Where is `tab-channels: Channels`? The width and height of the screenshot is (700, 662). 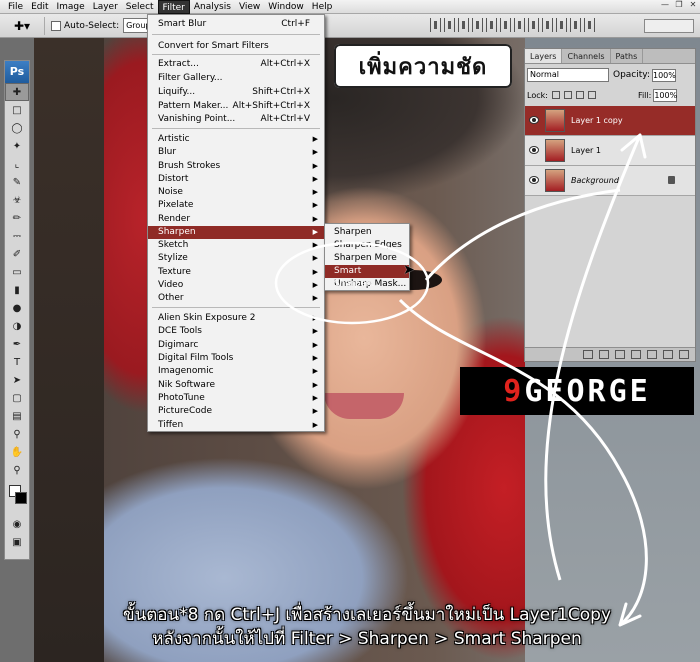
tab-channels: Channels is located at coordinates (586, 56).